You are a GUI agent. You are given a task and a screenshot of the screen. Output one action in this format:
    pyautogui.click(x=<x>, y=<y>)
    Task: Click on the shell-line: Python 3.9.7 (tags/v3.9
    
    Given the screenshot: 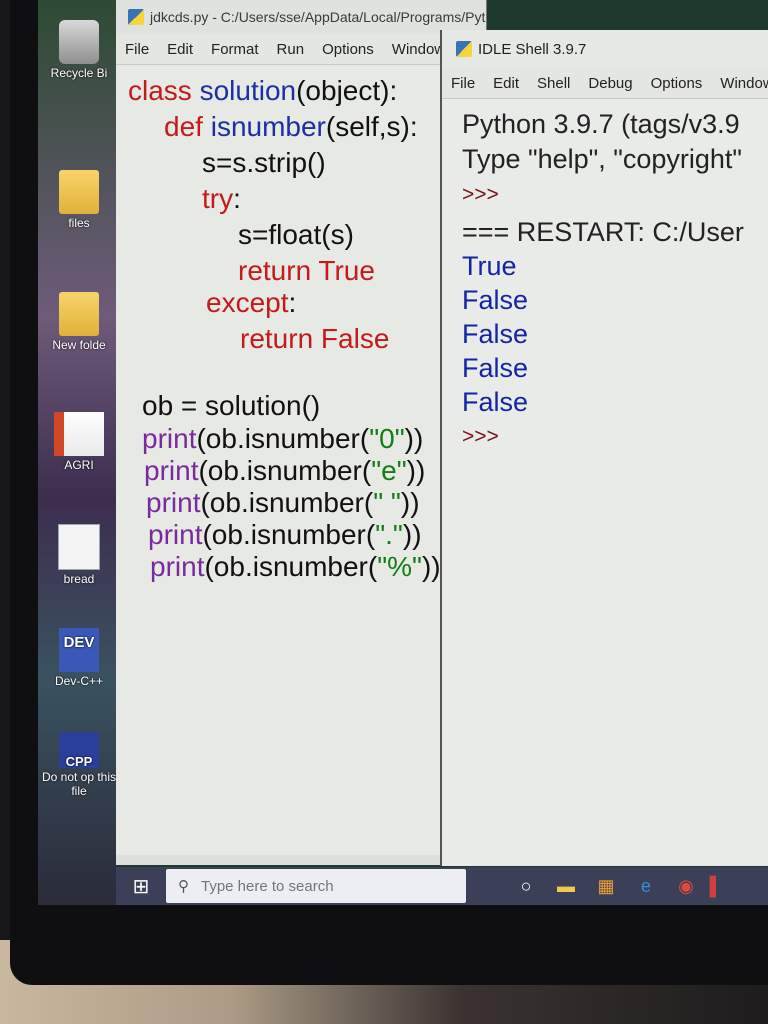 What is the action you would take?
    pyautogui.click(x=601, y=124)
    